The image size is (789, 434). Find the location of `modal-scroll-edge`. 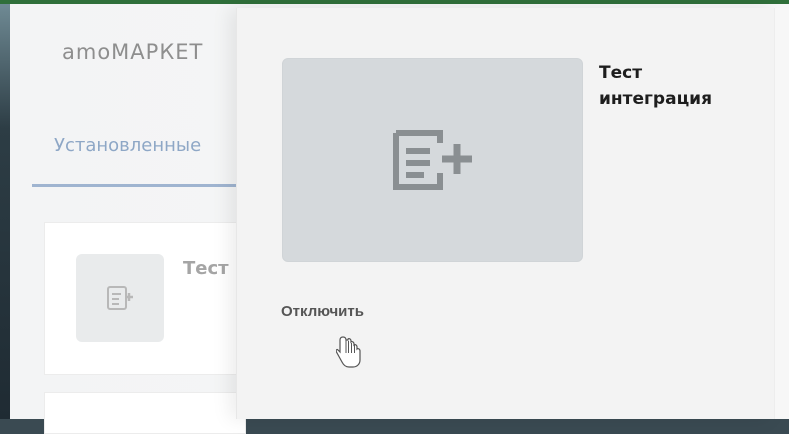

modal-scroll-edge is located at coordinates (781, 213).